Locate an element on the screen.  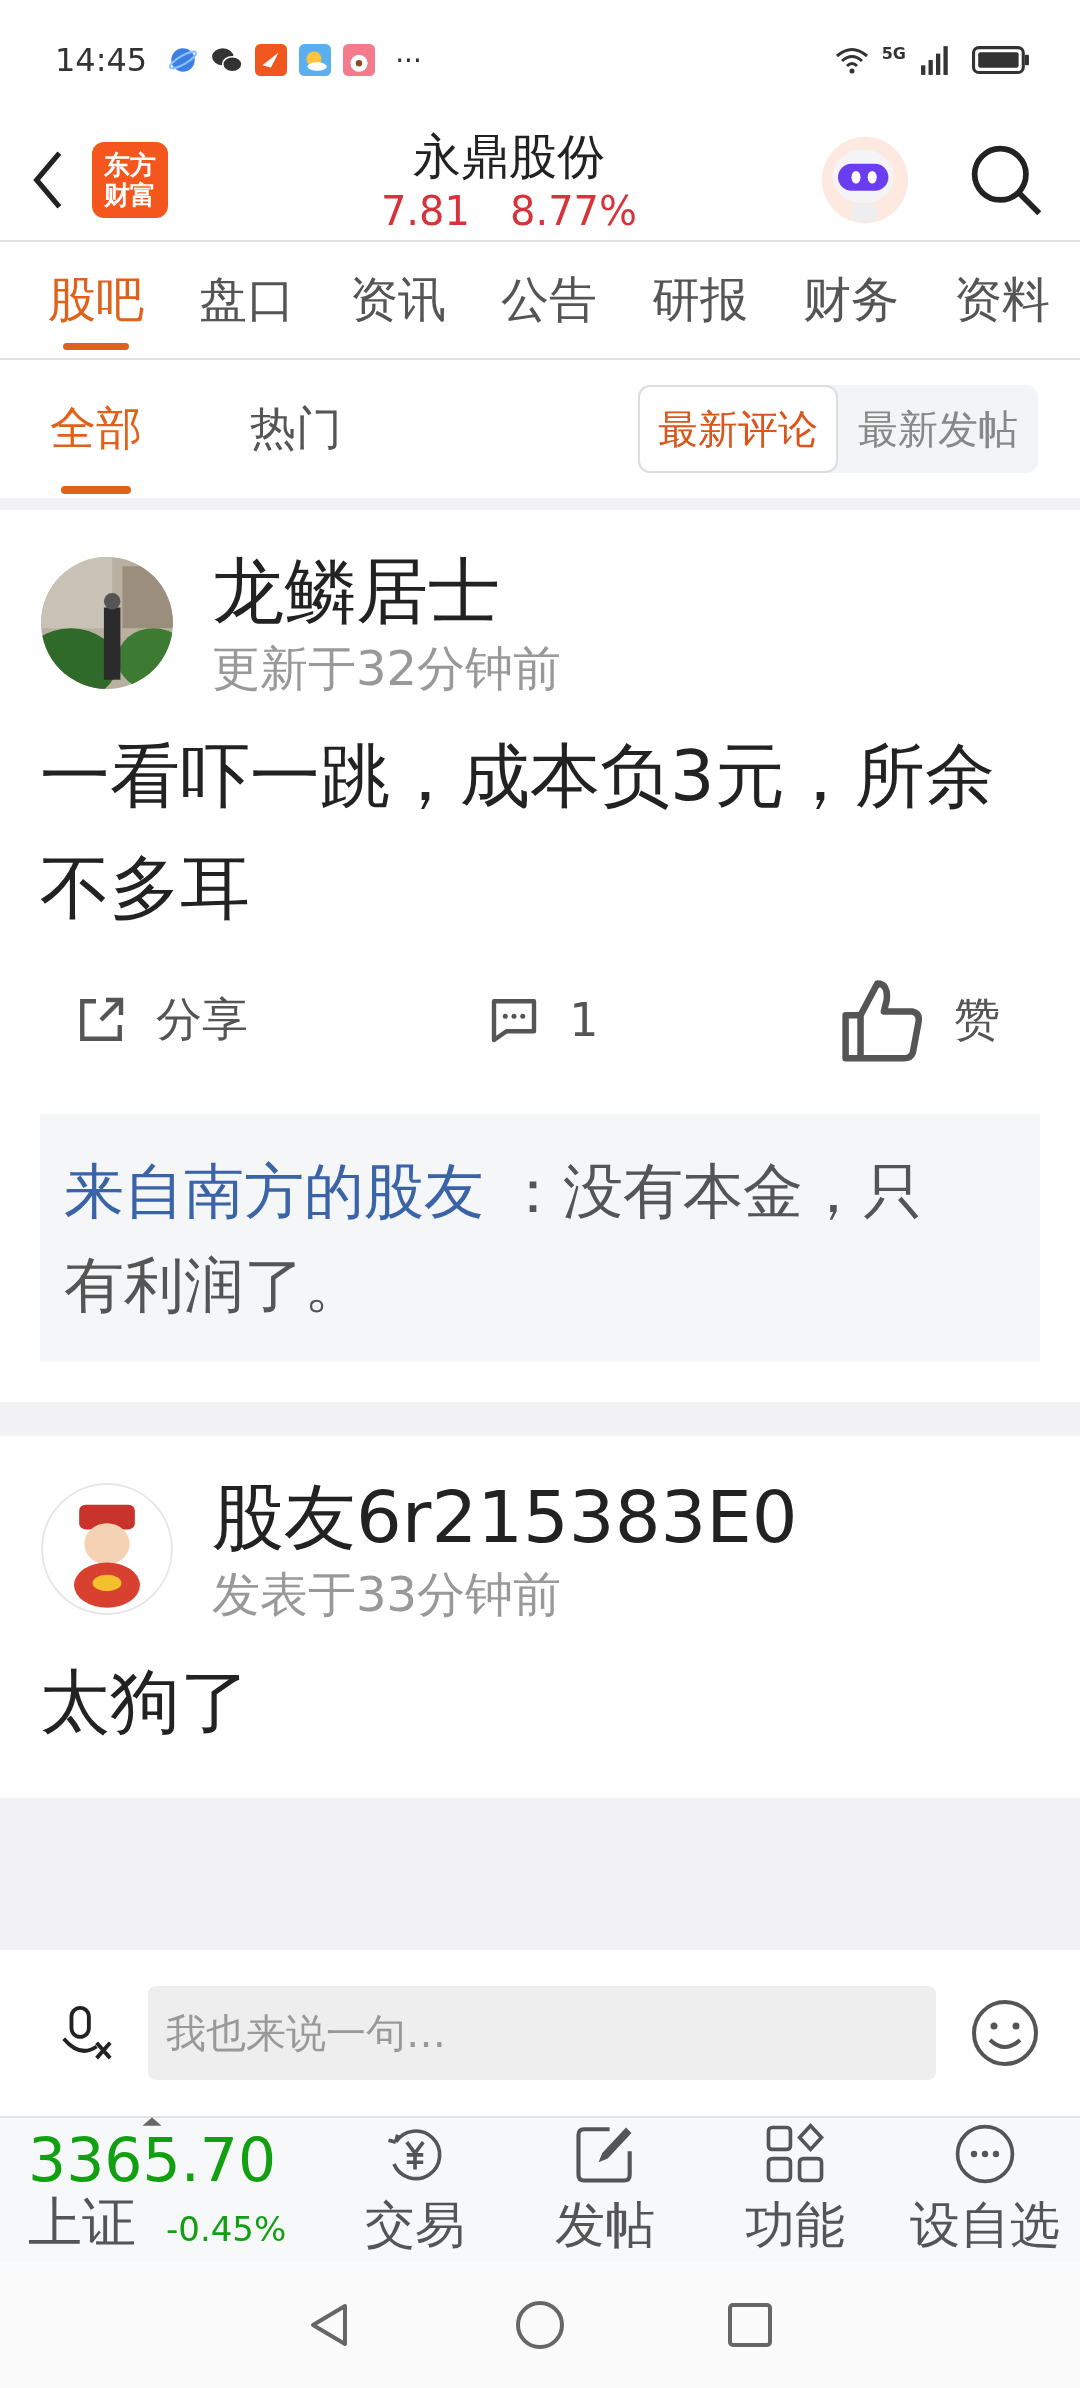
filter-tab: 全部 is located at coordinates (96, 429).